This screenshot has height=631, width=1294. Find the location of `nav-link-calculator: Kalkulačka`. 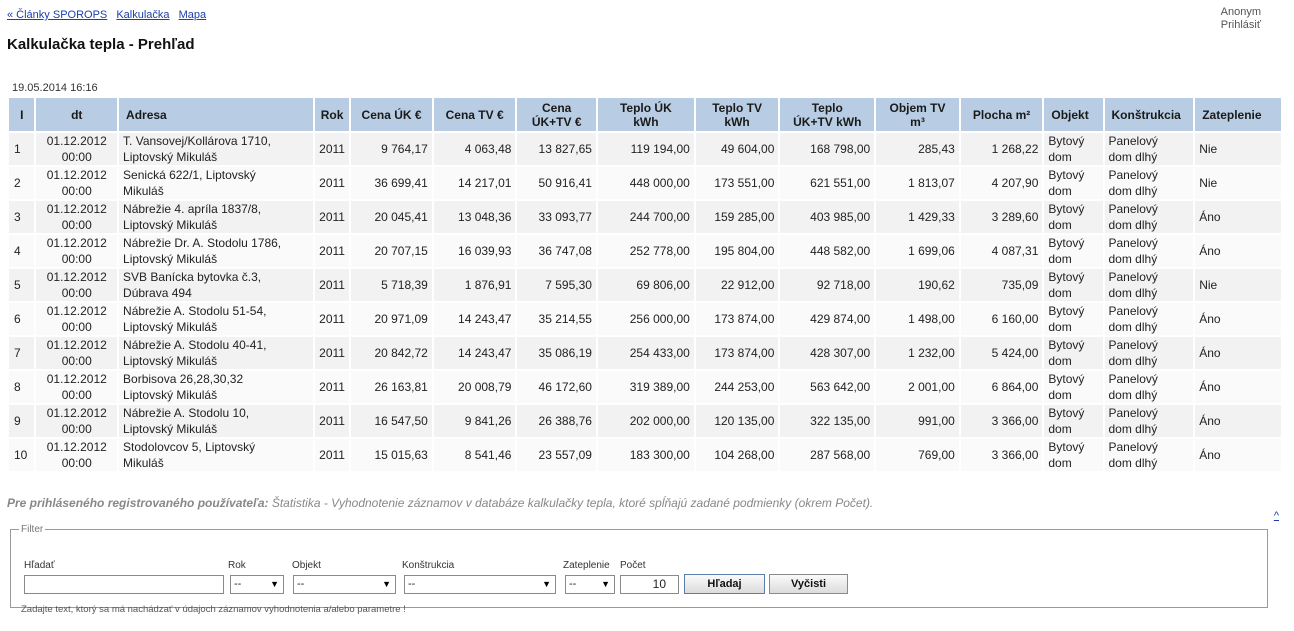

nav-link-calculator: Kalkulačka is located at coordinates (142, 15).